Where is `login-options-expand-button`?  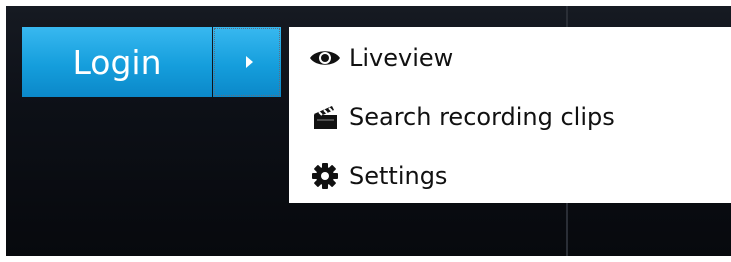 login-options-expand-button is located at coordinates (247, 62).